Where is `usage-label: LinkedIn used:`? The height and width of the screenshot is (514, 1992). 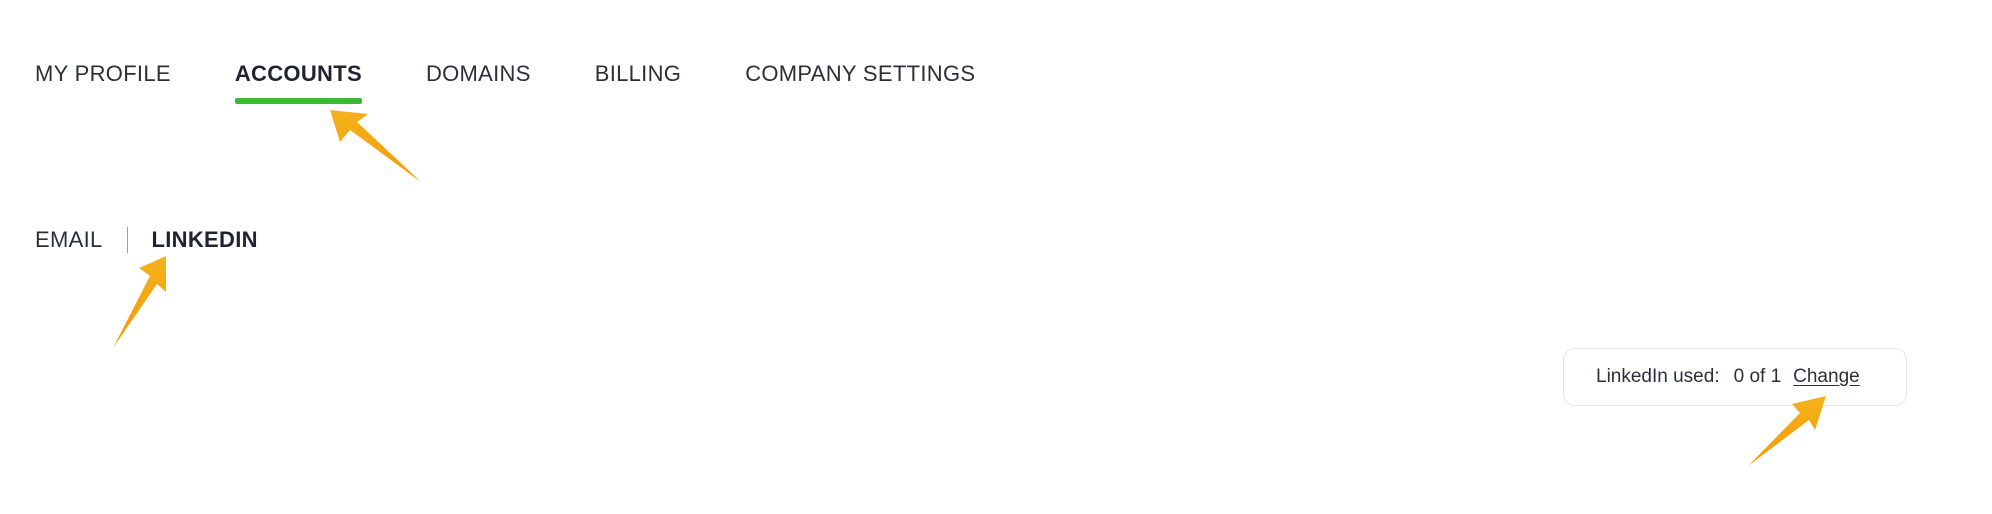
usage-label: LinkedIn used: is located at coordinates (1658, 376).